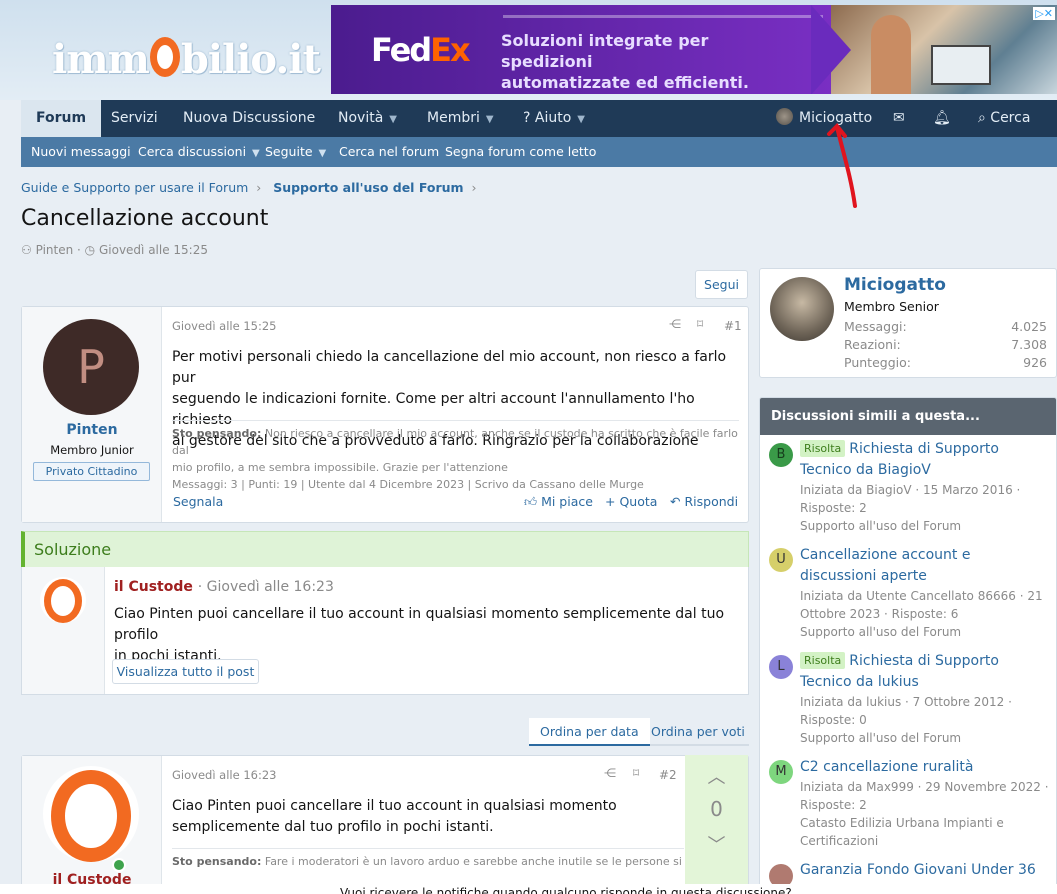 The image size is (1057, 894). I want to click on sort-tabs: Ordina per data Ordina per voti, so click(639, 732).